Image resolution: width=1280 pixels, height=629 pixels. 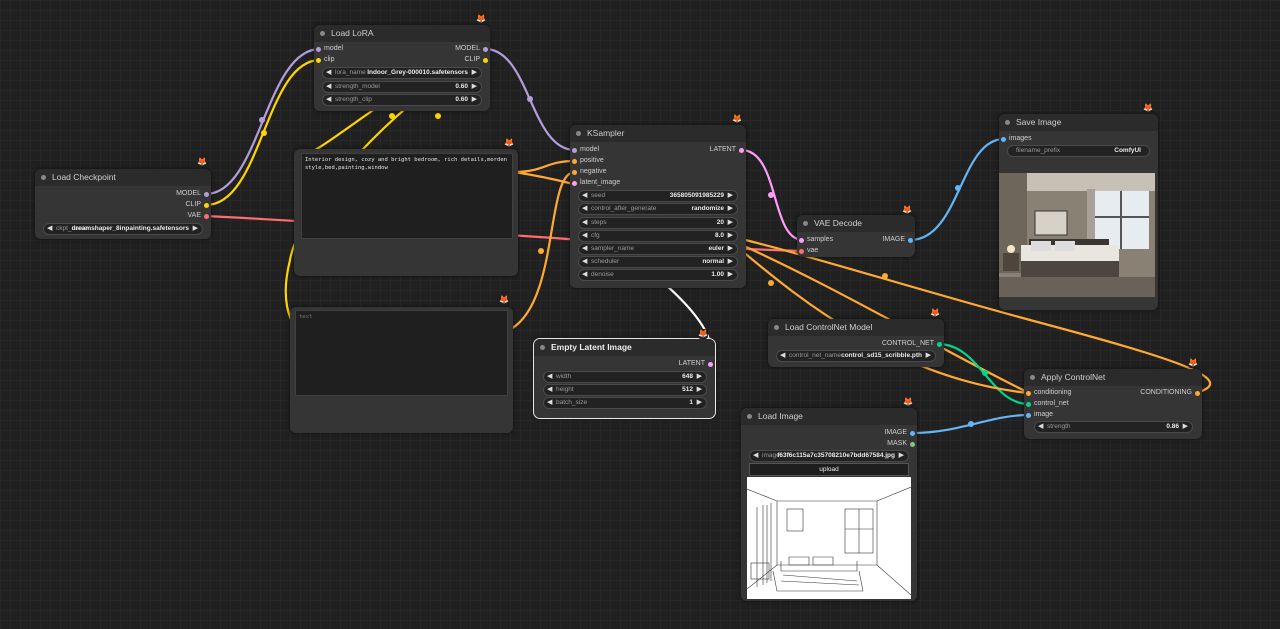 What do you see at coordinates (829, 416) in the screenshot?
I see `node-title: Load Image` at bounding box center [829, 416].